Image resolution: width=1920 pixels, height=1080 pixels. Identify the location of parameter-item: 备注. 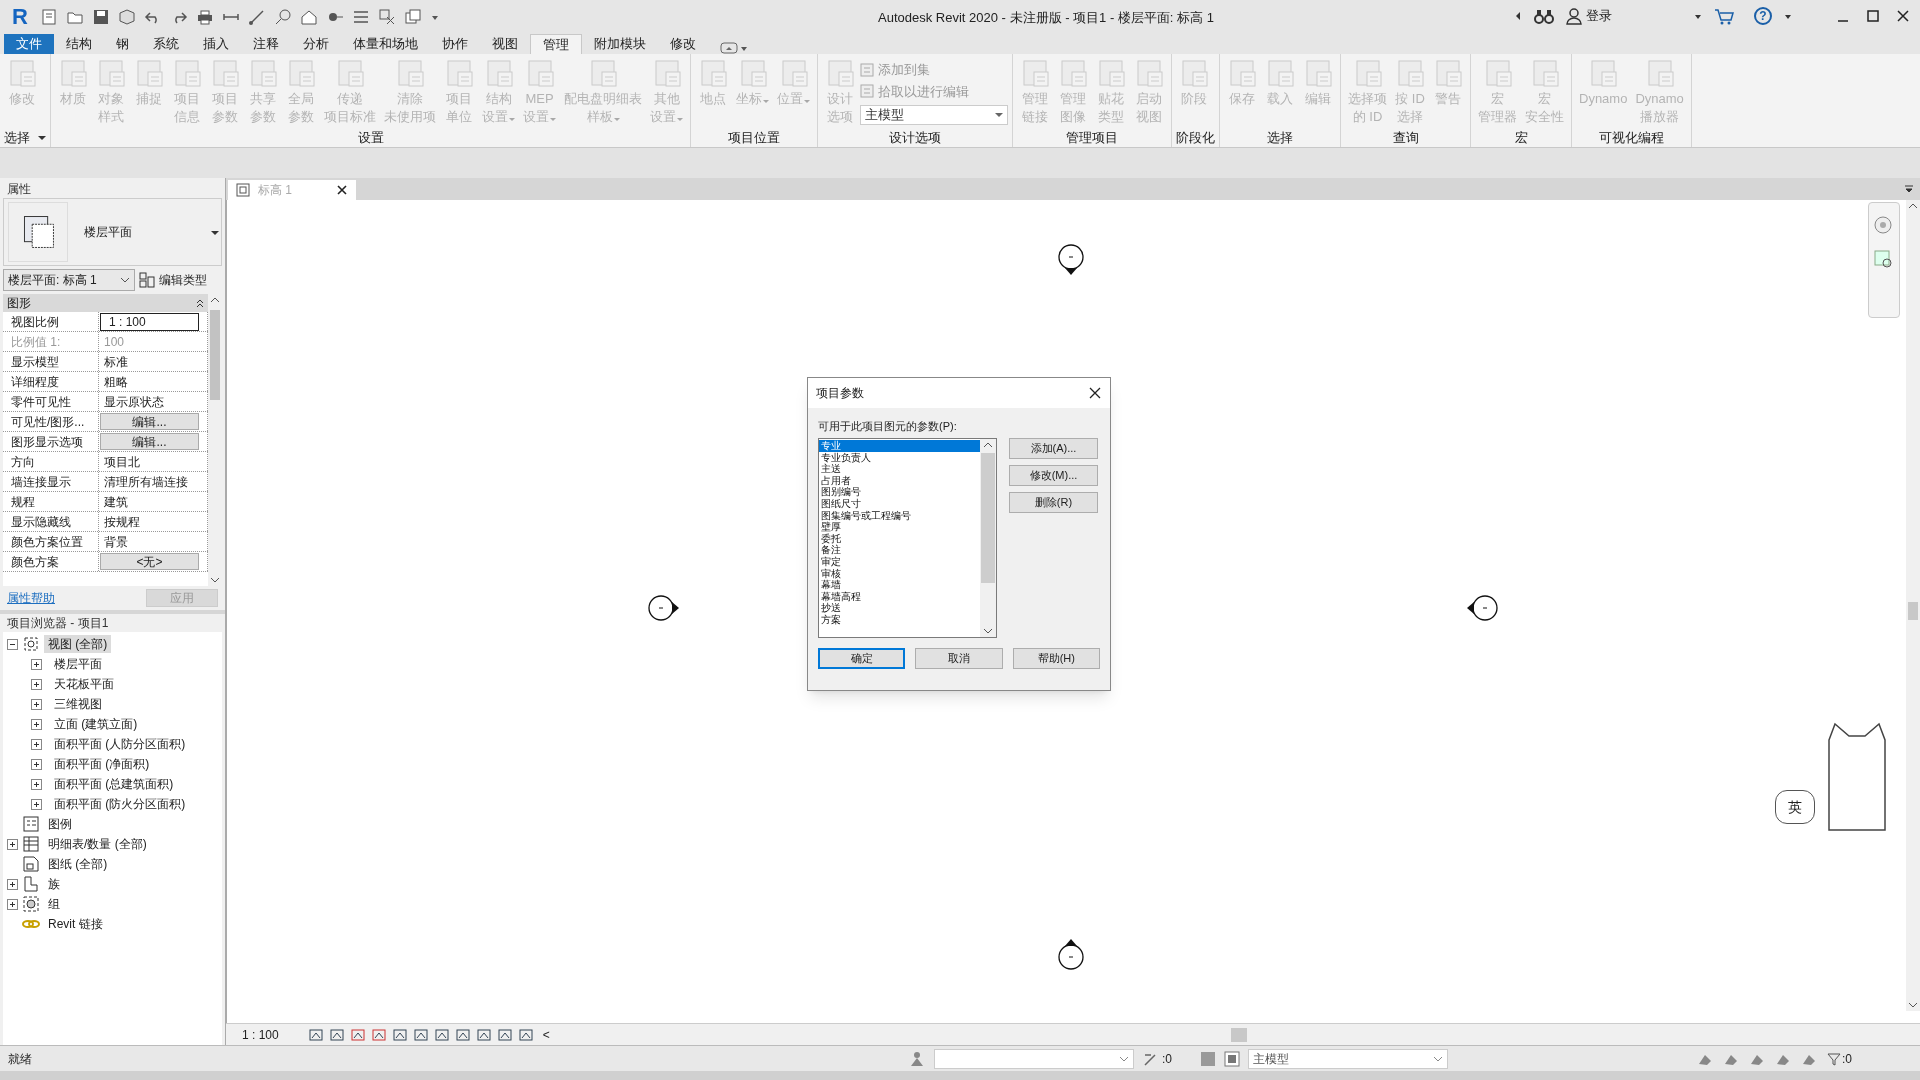
(899, 550).